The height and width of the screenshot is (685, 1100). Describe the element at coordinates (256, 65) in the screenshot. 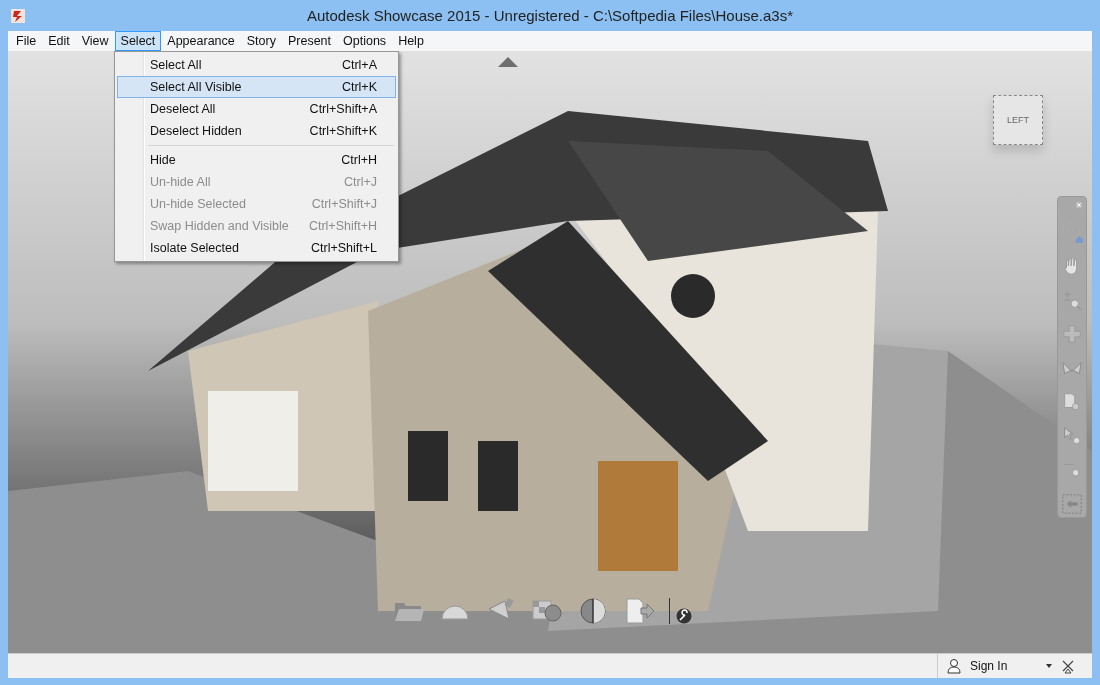

I see `menu-option: Select All Ctrl+A` at that location.